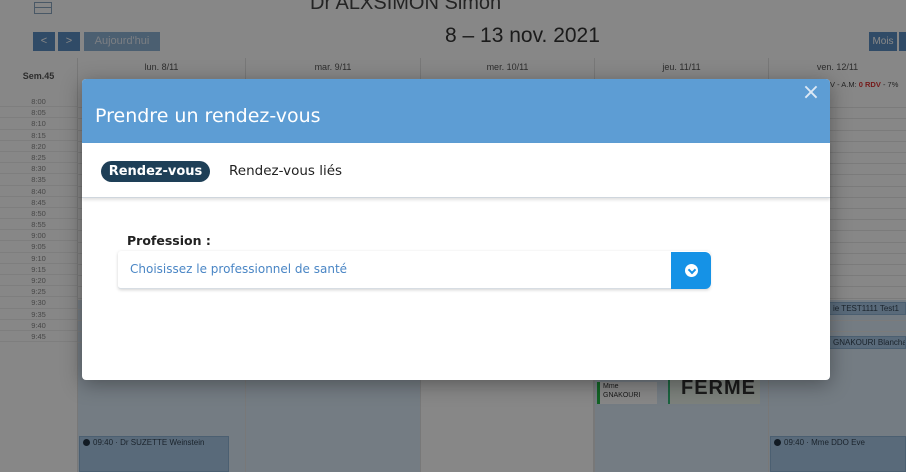  I want to click on profession-dropdown-button, so click(691, 270).